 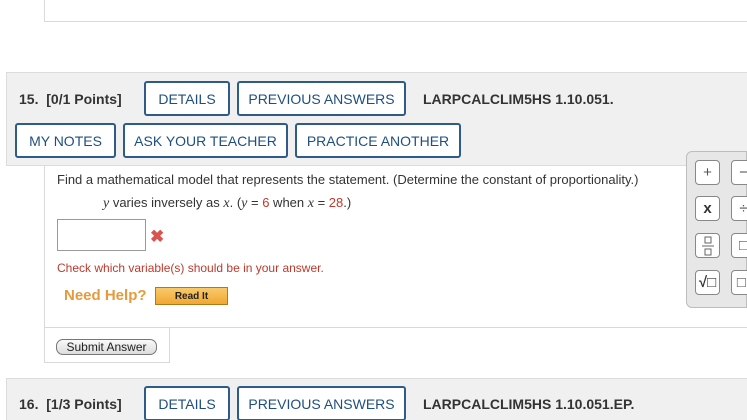 I want to click on divide-key: ÷, so click(x=739, y=208).